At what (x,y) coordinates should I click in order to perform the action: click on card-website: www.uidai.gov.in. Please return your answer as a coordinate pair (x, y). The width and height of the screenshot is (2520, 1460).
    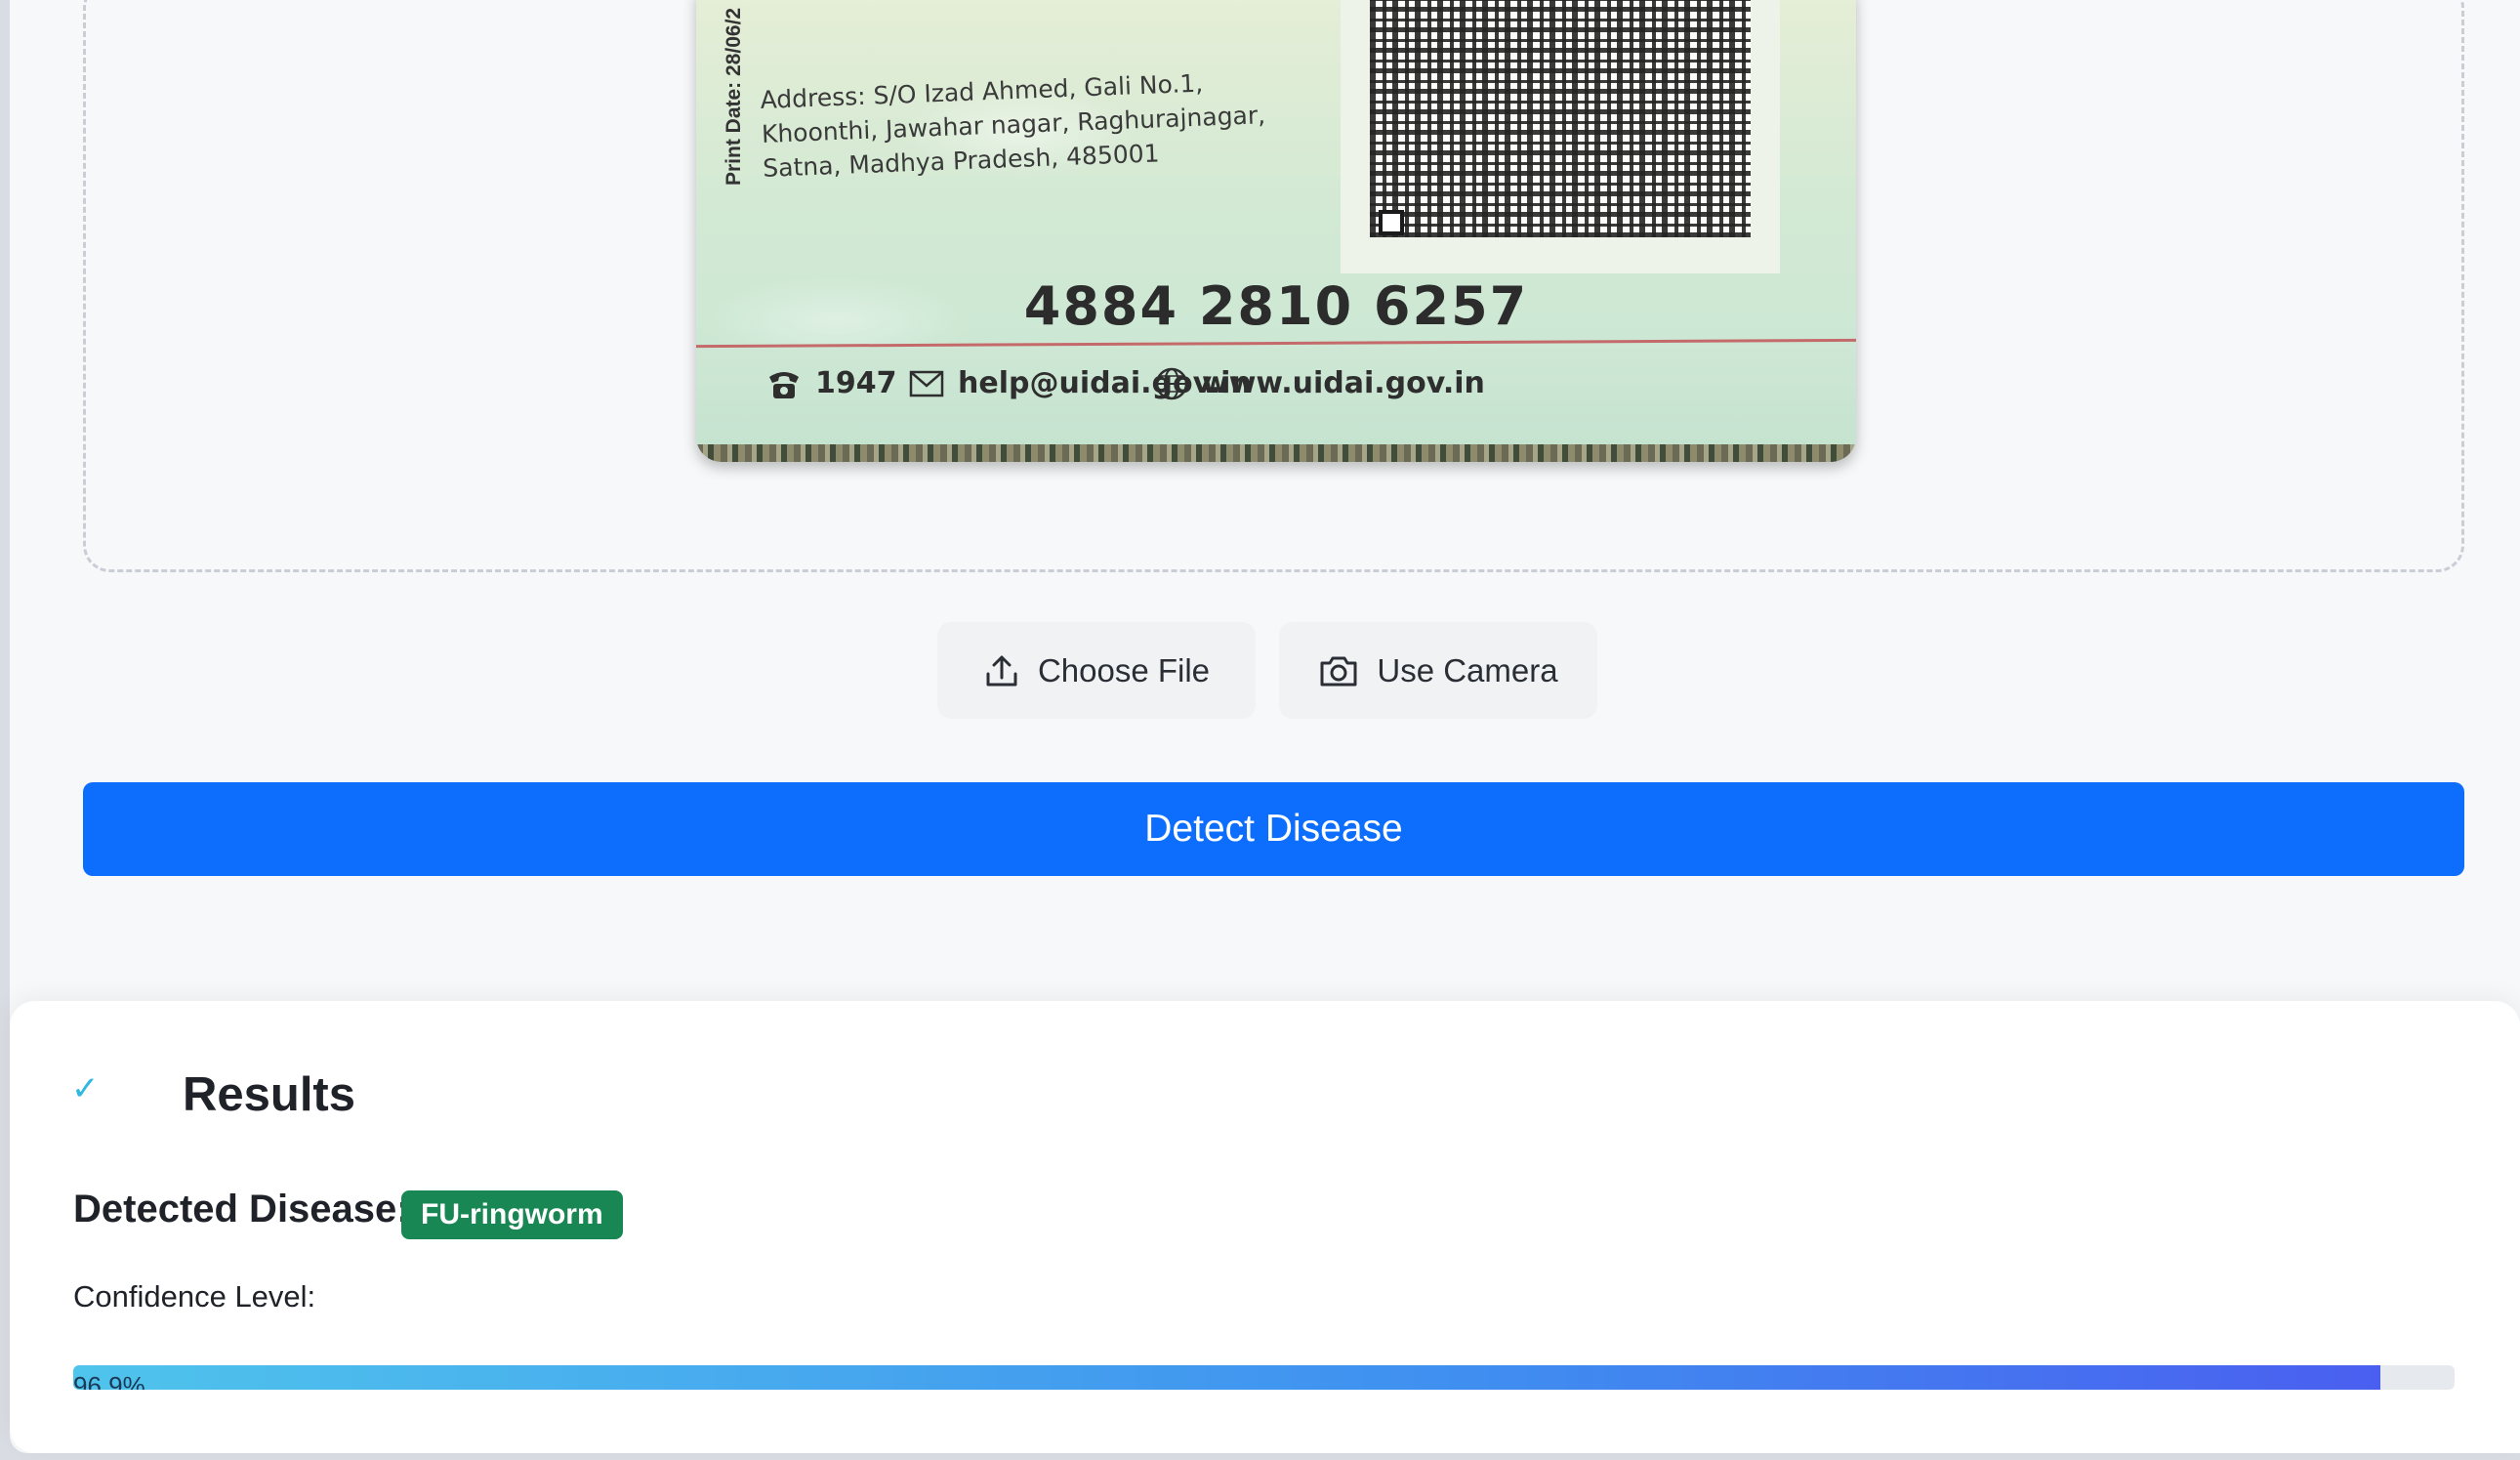
    Looking at the image, I should click on (1320, 383).